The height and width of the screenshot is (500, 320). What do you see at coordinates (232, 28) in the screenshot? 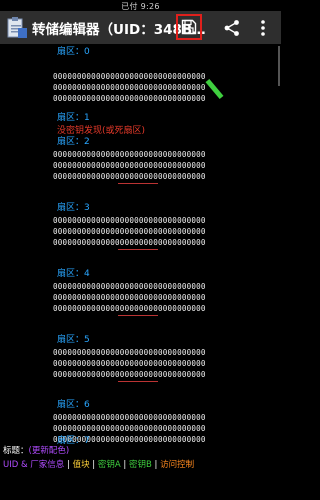
I see `share-icon` at bounding box center [232, 28].